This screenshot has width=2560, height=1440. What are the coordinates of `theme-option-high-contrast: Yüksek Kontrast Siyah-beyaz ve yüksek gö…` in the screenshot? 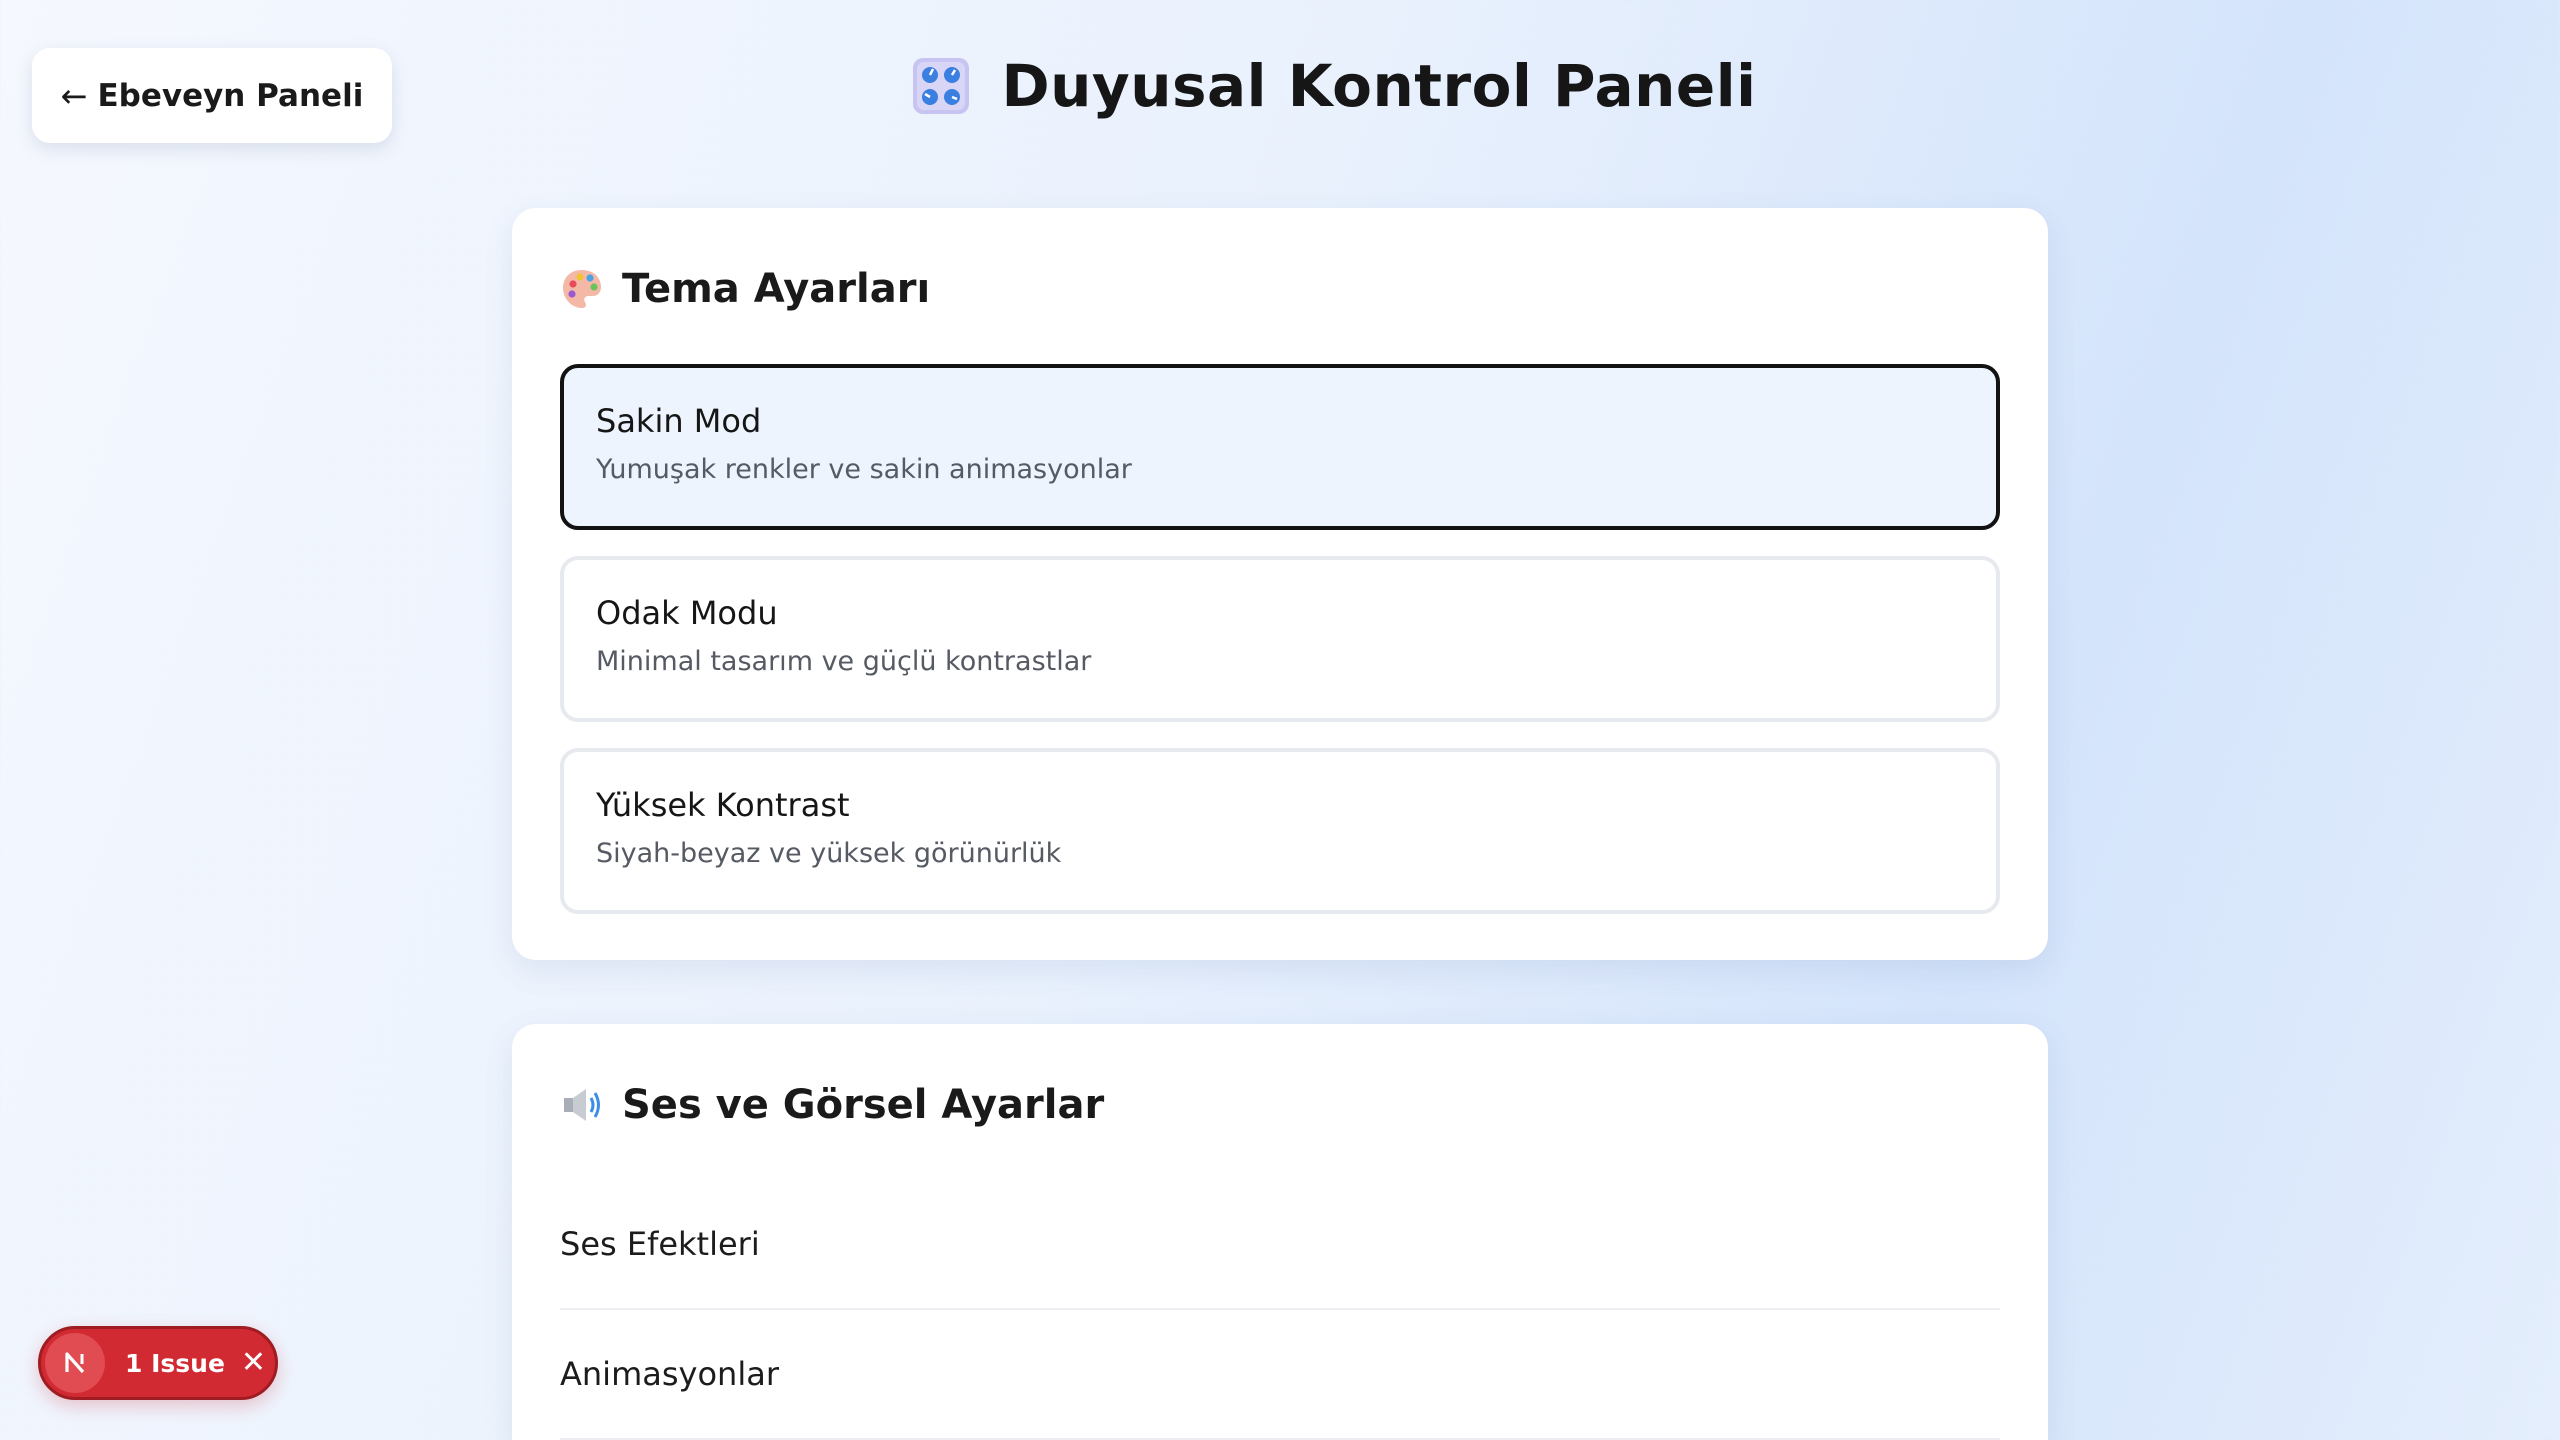 It's located at (1280, 831).